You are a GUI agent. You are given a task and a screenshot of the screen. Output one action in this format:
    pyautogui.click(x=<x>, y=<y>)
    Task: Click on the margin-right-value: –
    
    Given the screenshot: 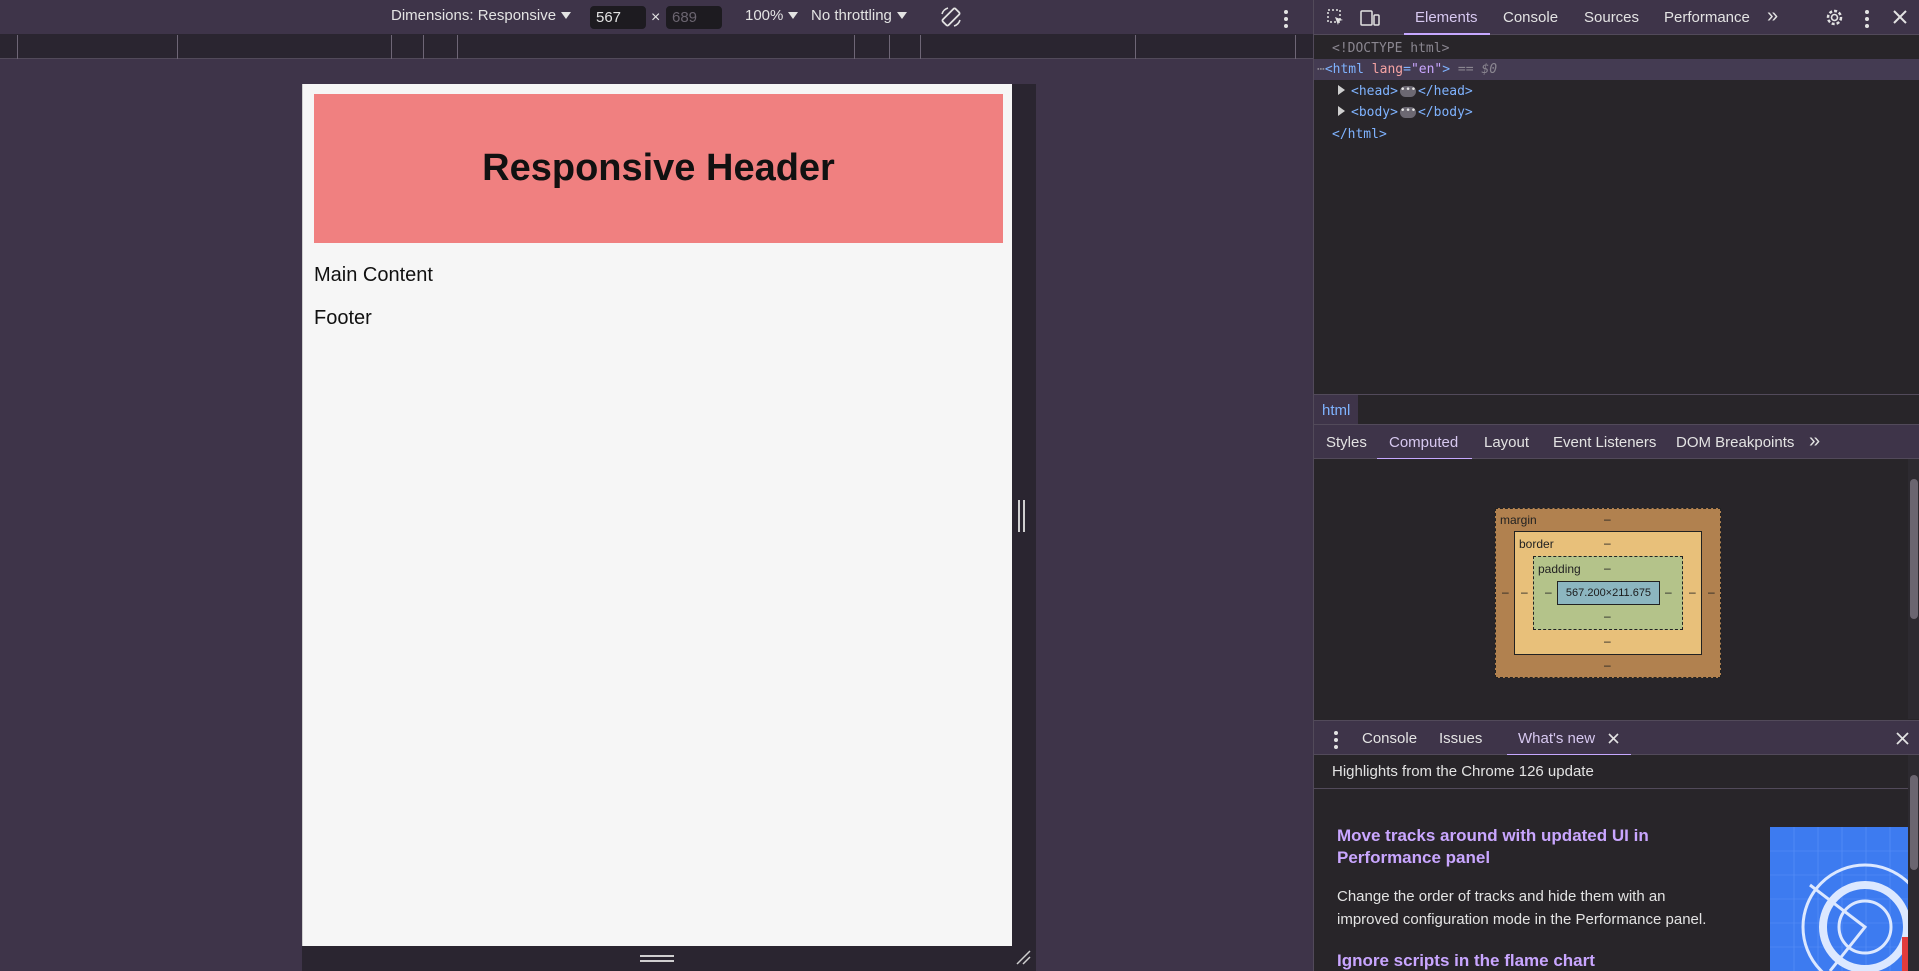 What is the action you would take?
    pyautogui.click(x=1711, y=592)
    